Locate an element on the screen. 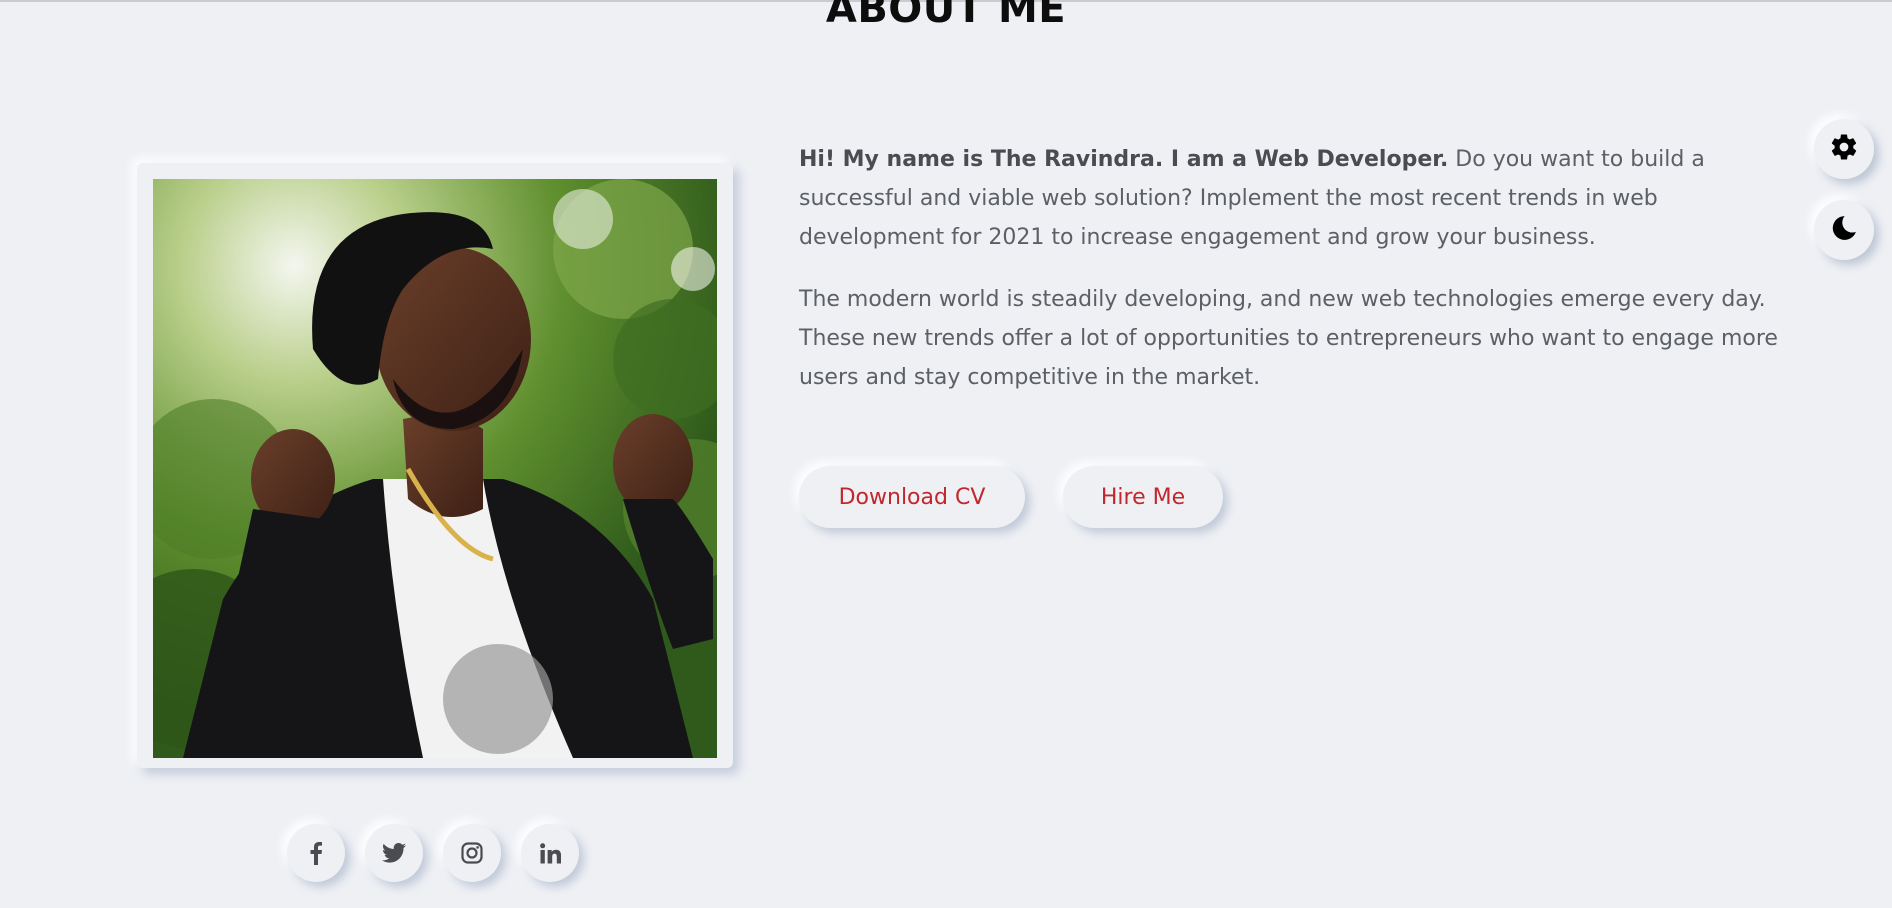 The width and height of the screenshot is (1892, 908). moon-icon is located at coordinates (1844, 230).